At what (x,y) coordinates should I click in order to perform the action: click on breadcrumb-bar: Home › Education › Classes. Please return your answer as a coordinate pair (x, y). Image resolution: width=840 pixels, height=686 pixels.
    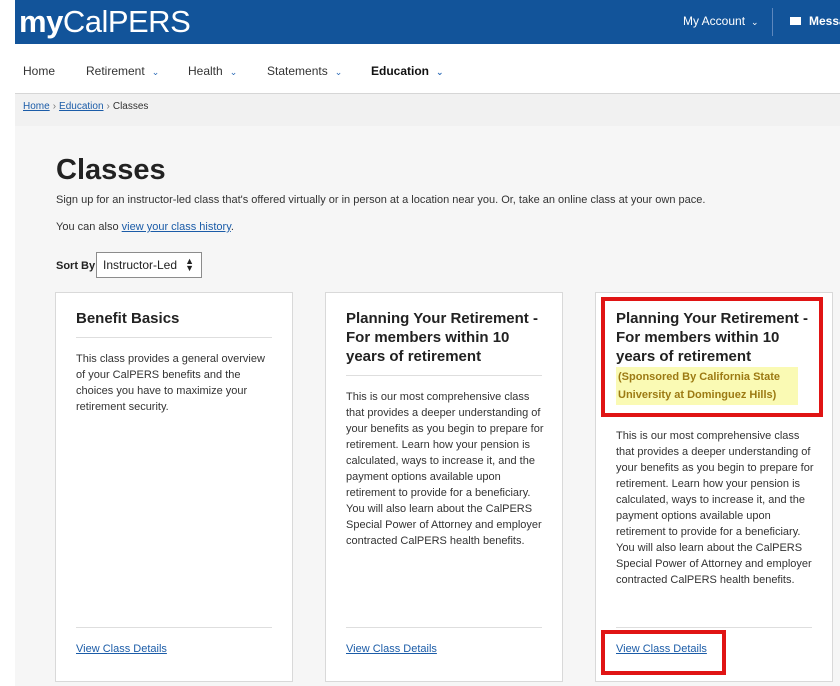
    Looking at the image, I should click on (427, 110).